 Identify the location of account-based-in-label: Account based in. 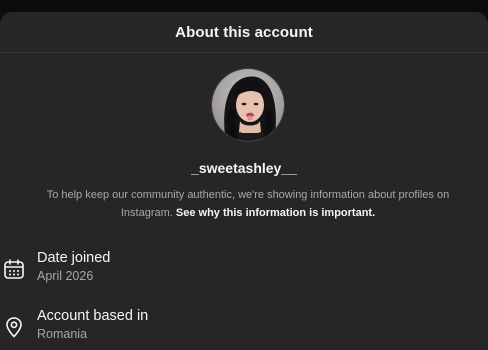
(93, 316).